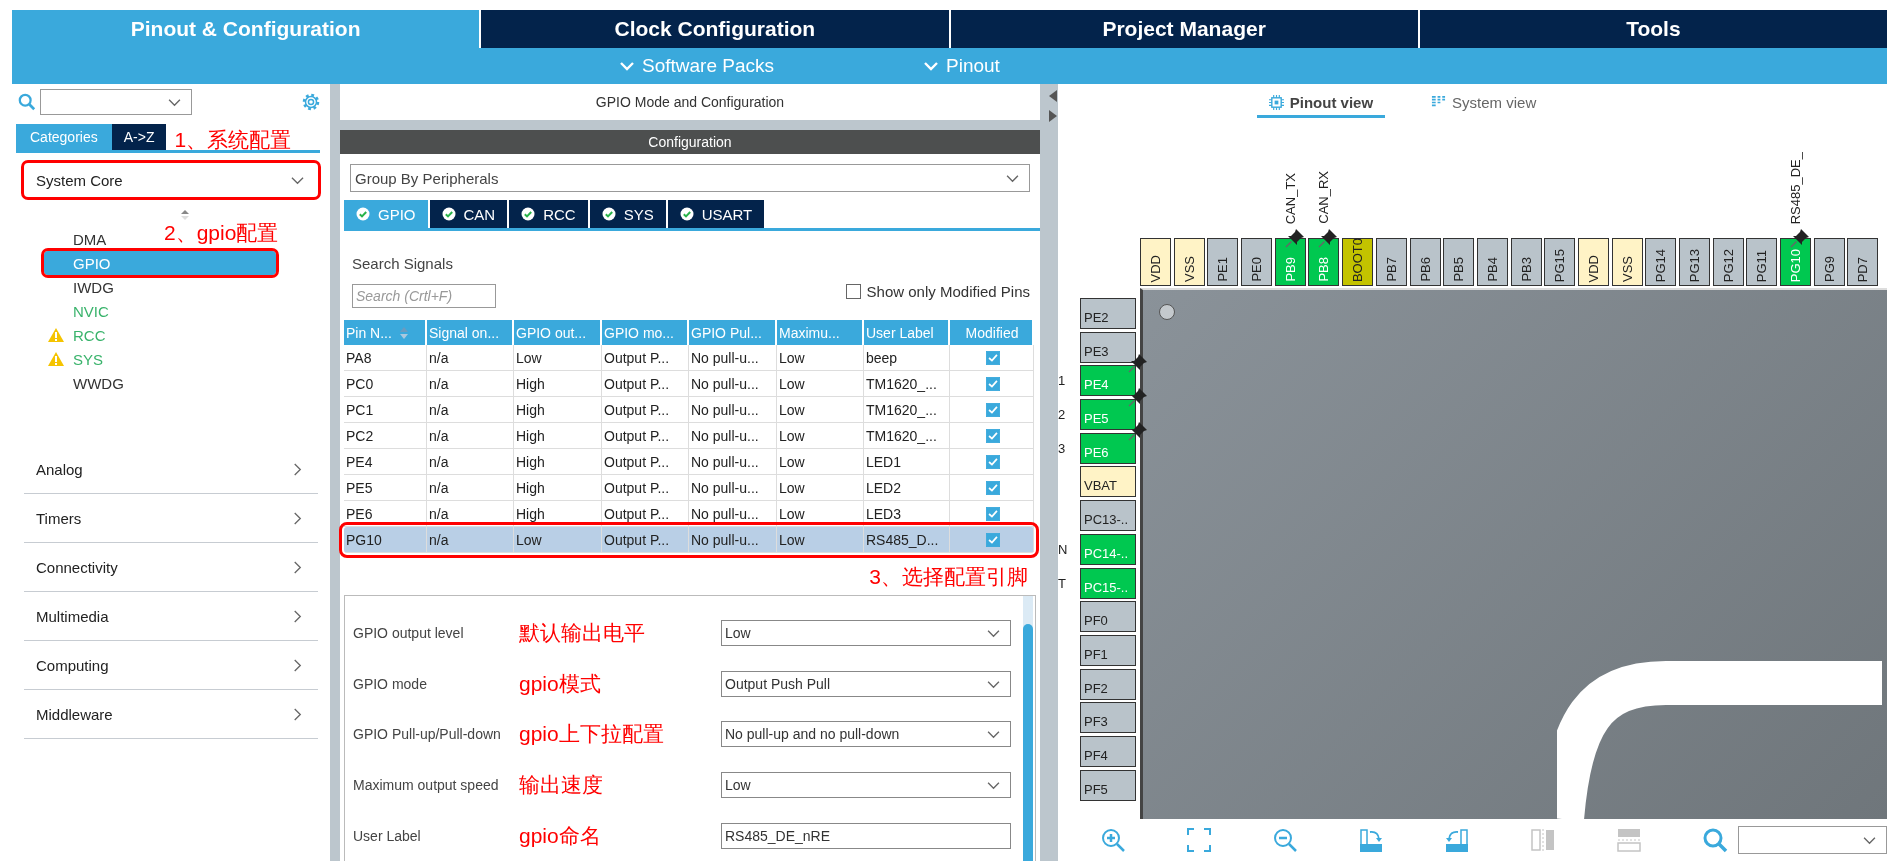 This screenshot has width=1887, height=861. What do you see at coordinates (1053, 96) in the screenshot?
I see `collapse-arrow-icon` at bounding box center [1053, 96].